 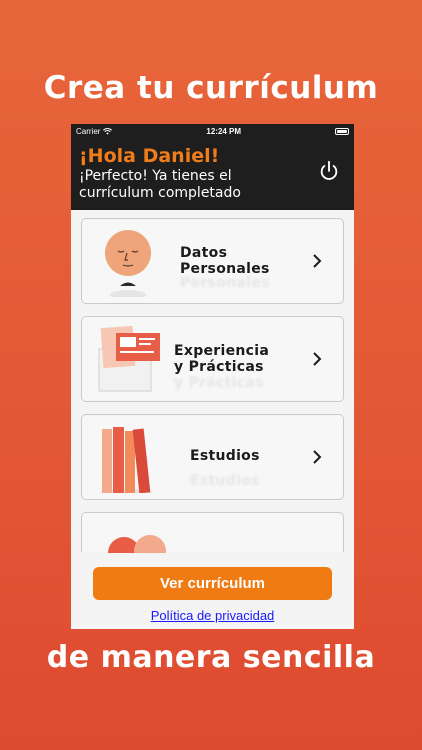 I want to click on clock: 12:24 PM, so click(x=224, y=131).